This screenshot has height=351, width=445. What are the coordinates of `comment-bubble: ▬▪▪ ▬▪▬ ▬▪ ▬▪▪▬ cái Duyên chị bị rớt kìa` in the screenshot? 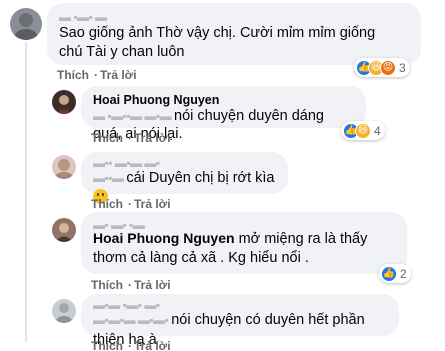 It's located at (184, 178).